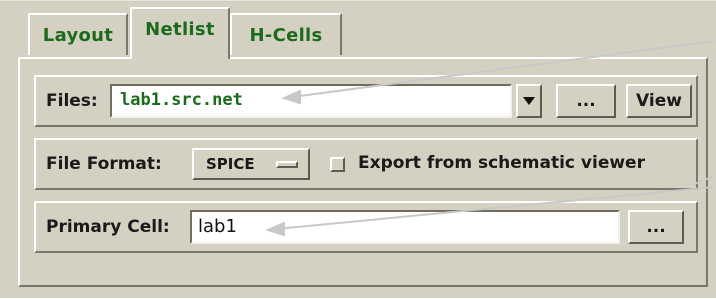  Describe the element at coordinates (287, 164) in the screenshot. I see `option-menu-indicator-icon` at that location.